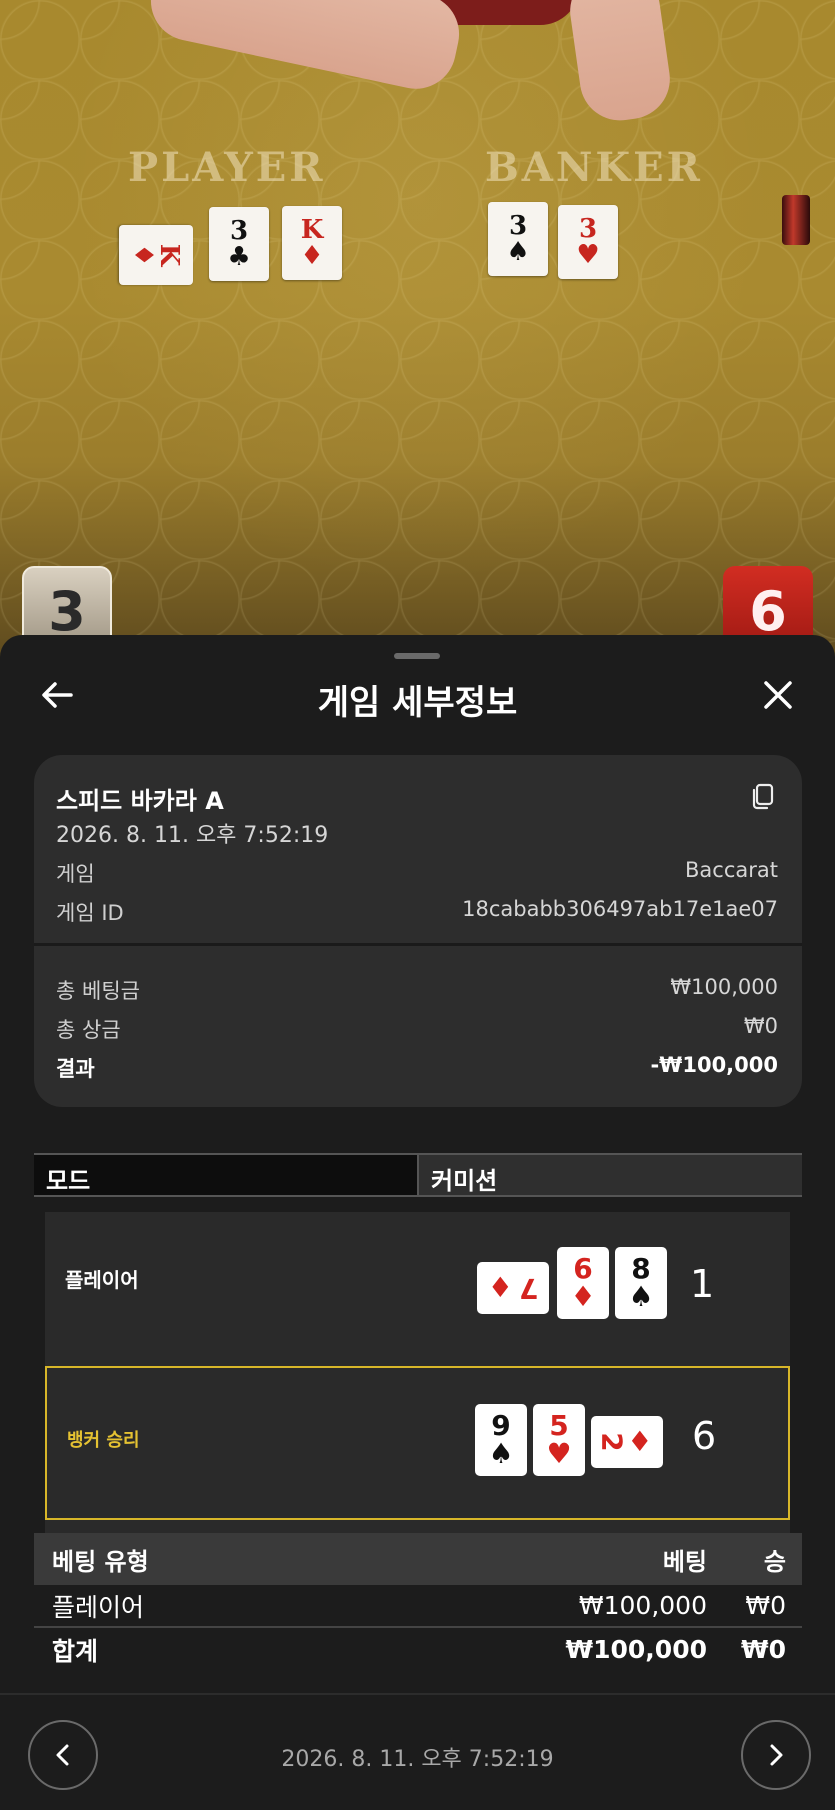 This screenshot has width=835, height=1810. I want to click on bet-win-cell: ₩0, so click(765, 1605).